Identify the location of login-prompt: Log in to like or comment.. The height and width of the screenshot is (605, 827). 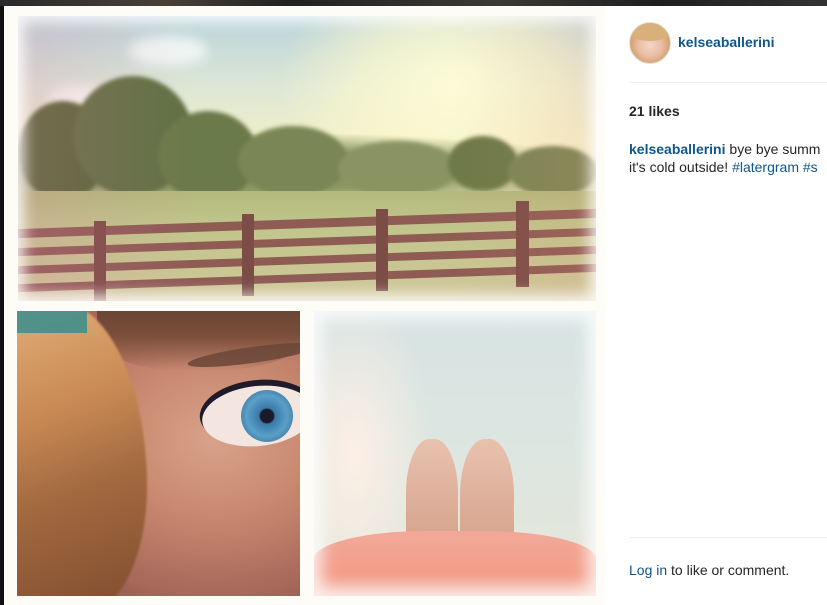
(709, 570).